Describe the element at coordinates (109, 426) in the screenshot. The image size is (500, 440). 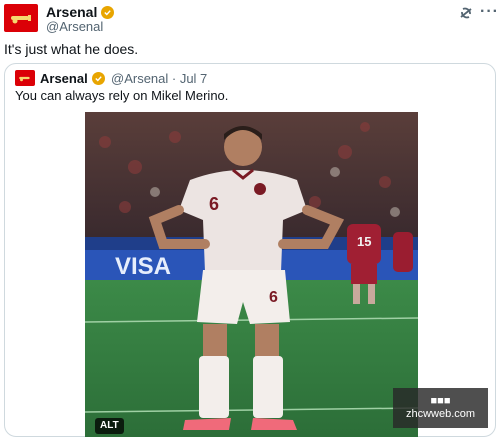
I see `alt-badge: ALT` at that location.